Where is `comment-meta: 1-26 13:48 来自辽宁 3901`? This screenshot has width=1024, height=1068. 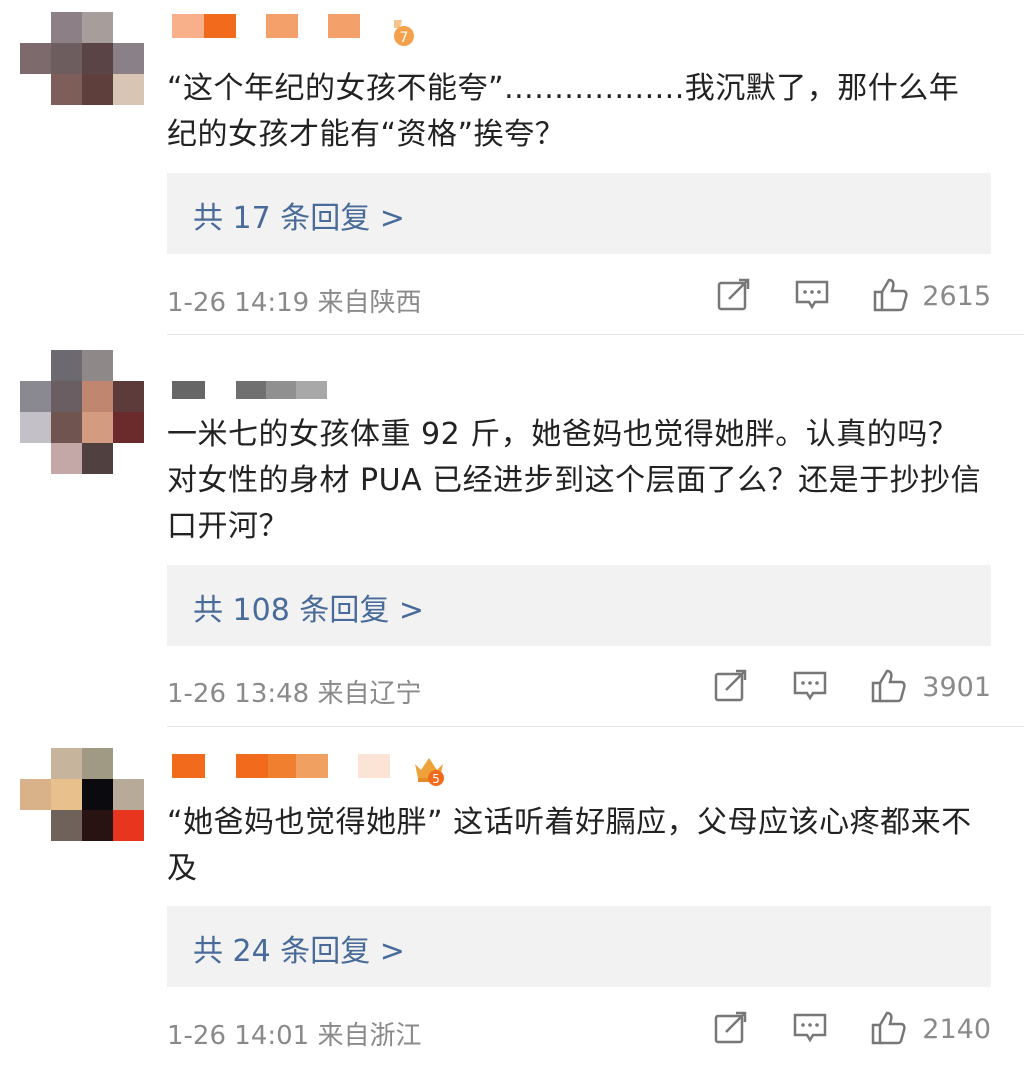 comment-meta: 1-26 13:48 来自辽宁 3901 is located at coordinates (579, 688).